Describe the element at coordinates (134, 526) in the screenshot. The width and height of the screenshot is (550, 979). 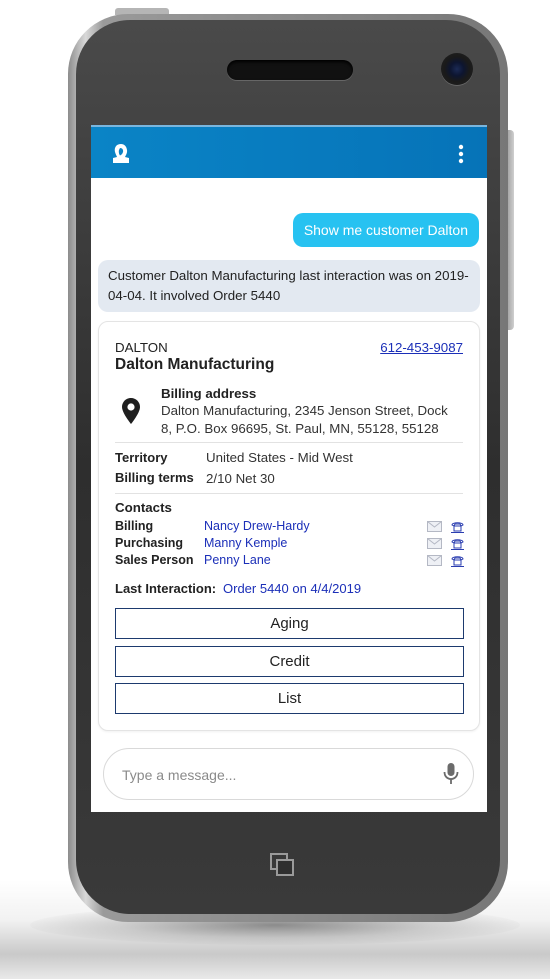
I see `contact-role: Billing` at that location.